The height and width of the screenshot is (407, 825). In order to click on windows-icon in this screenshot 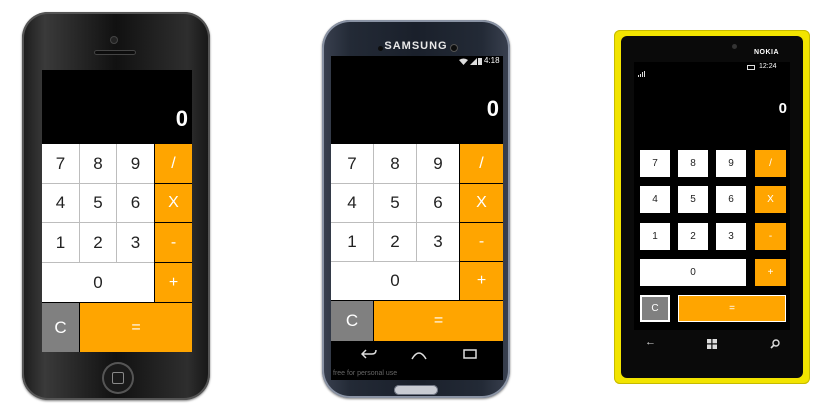, I will do `click(712, 345)`.